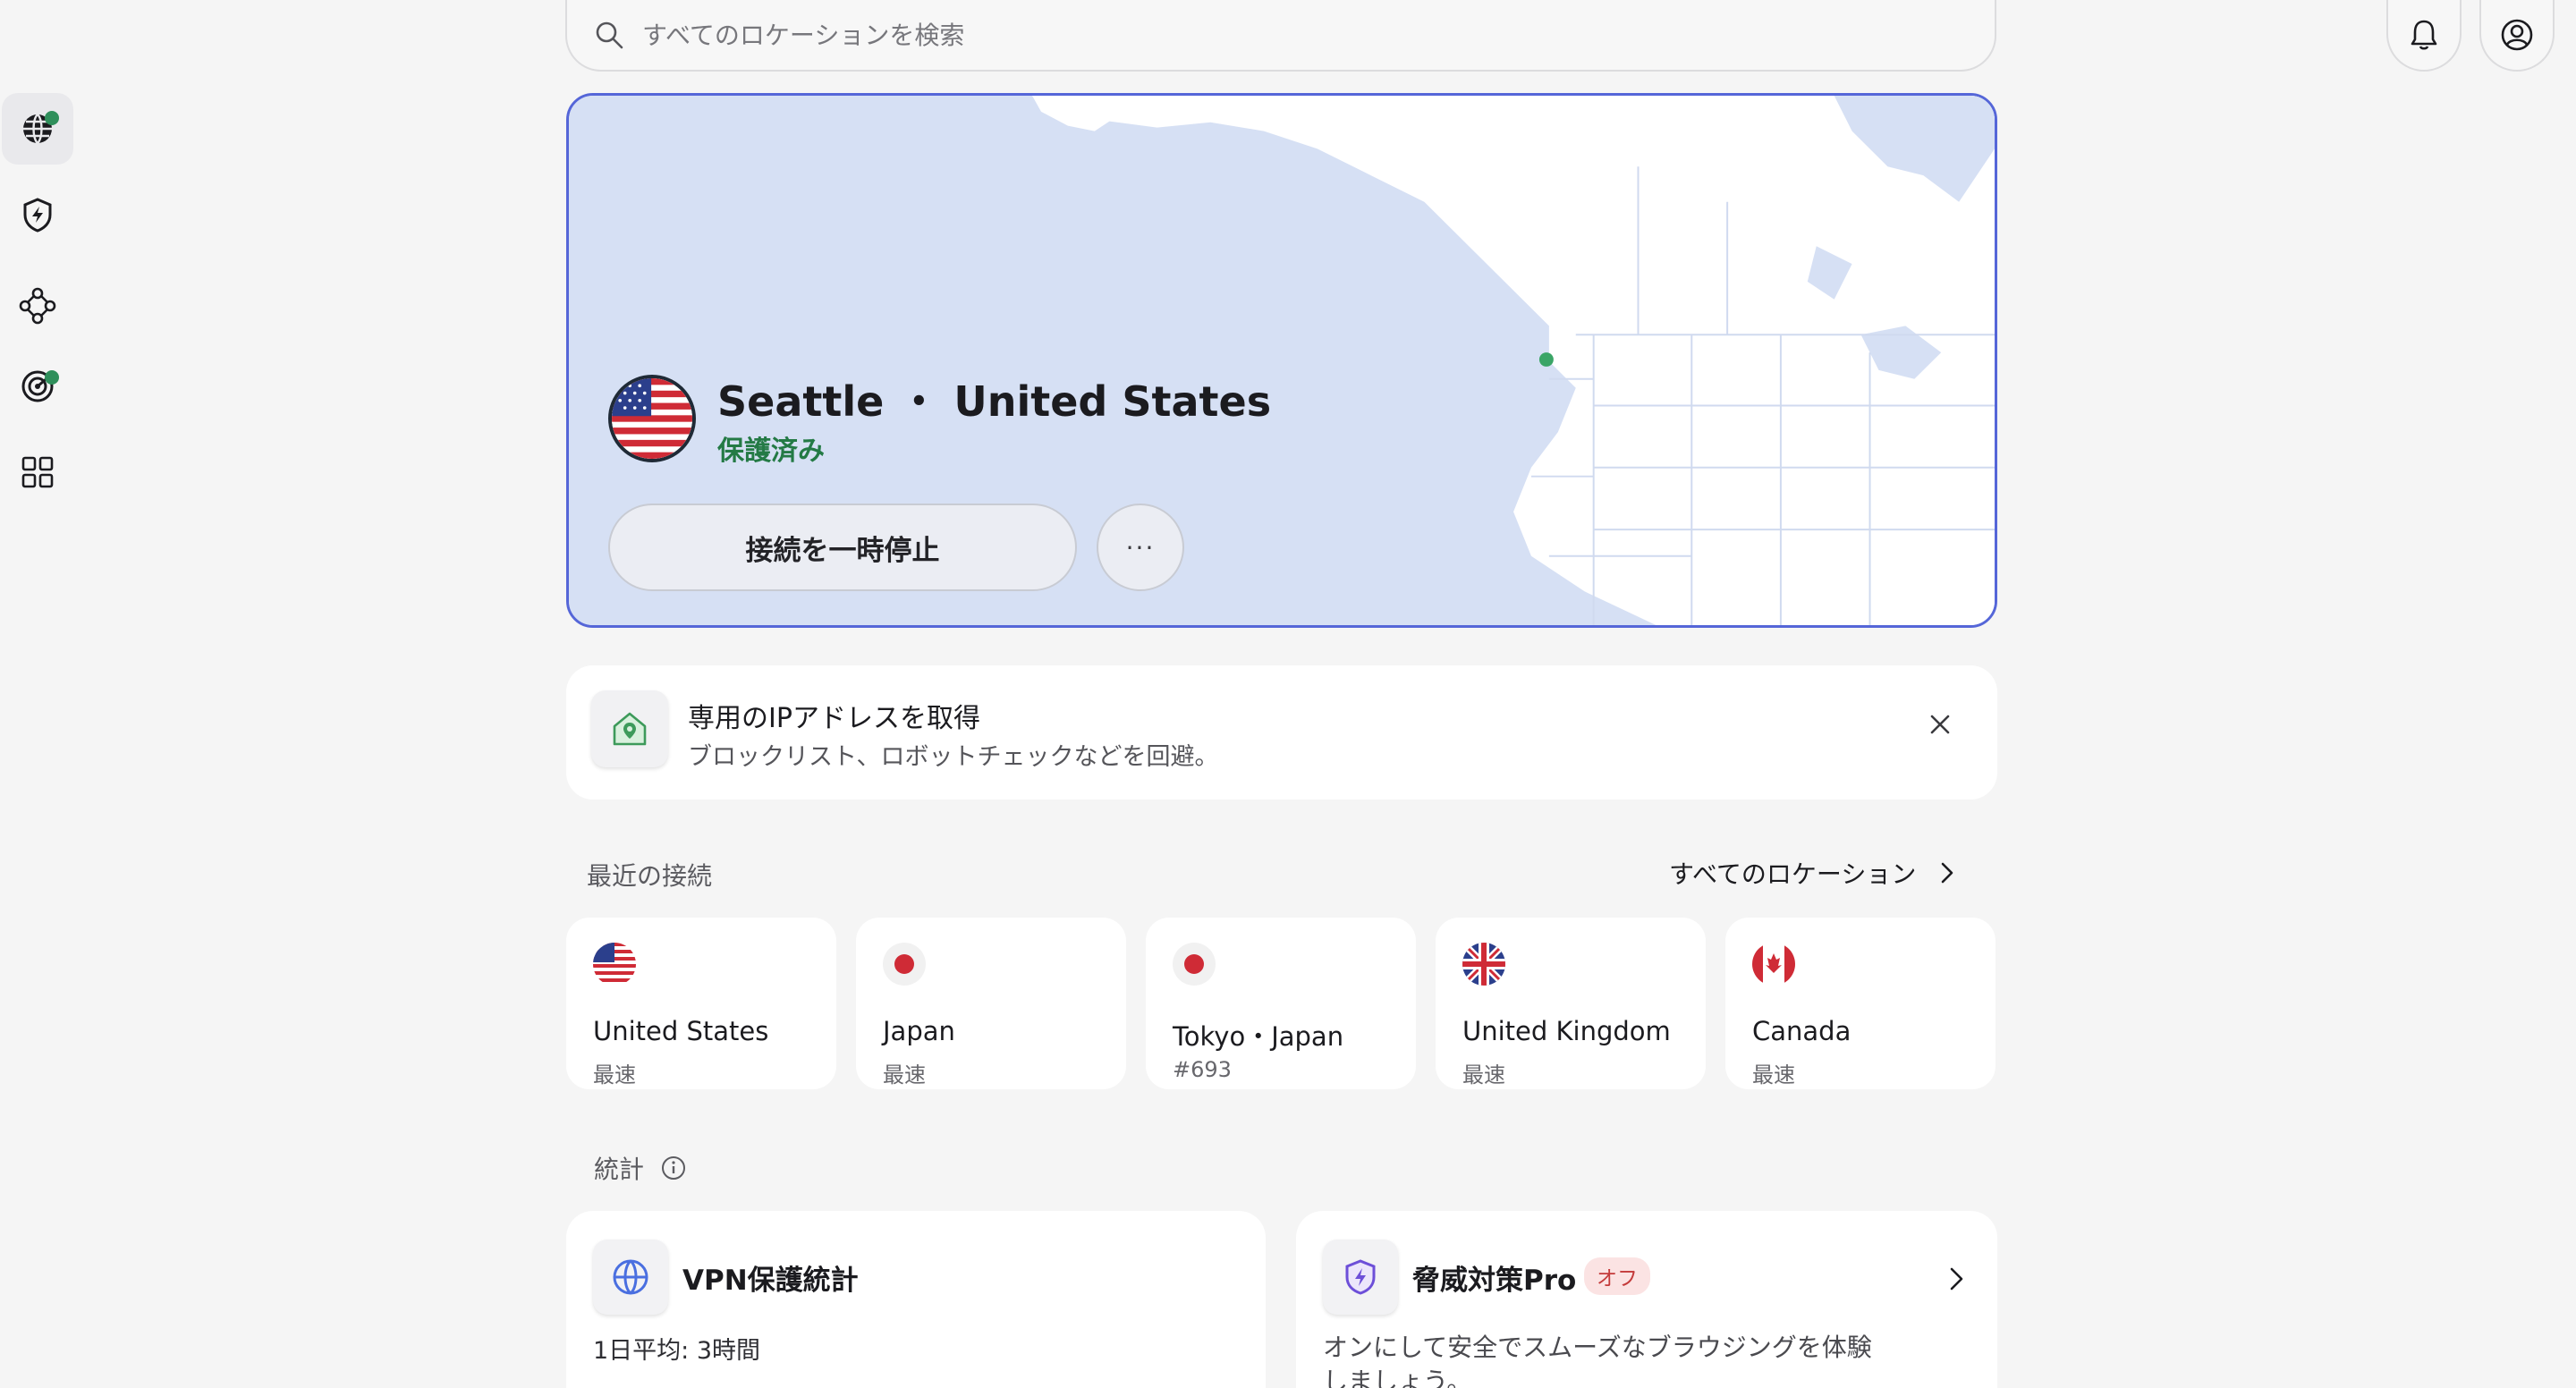 The image size is (2576, 1388). I want to click on recent-country: United Kingdom, so click(1566, 1031).